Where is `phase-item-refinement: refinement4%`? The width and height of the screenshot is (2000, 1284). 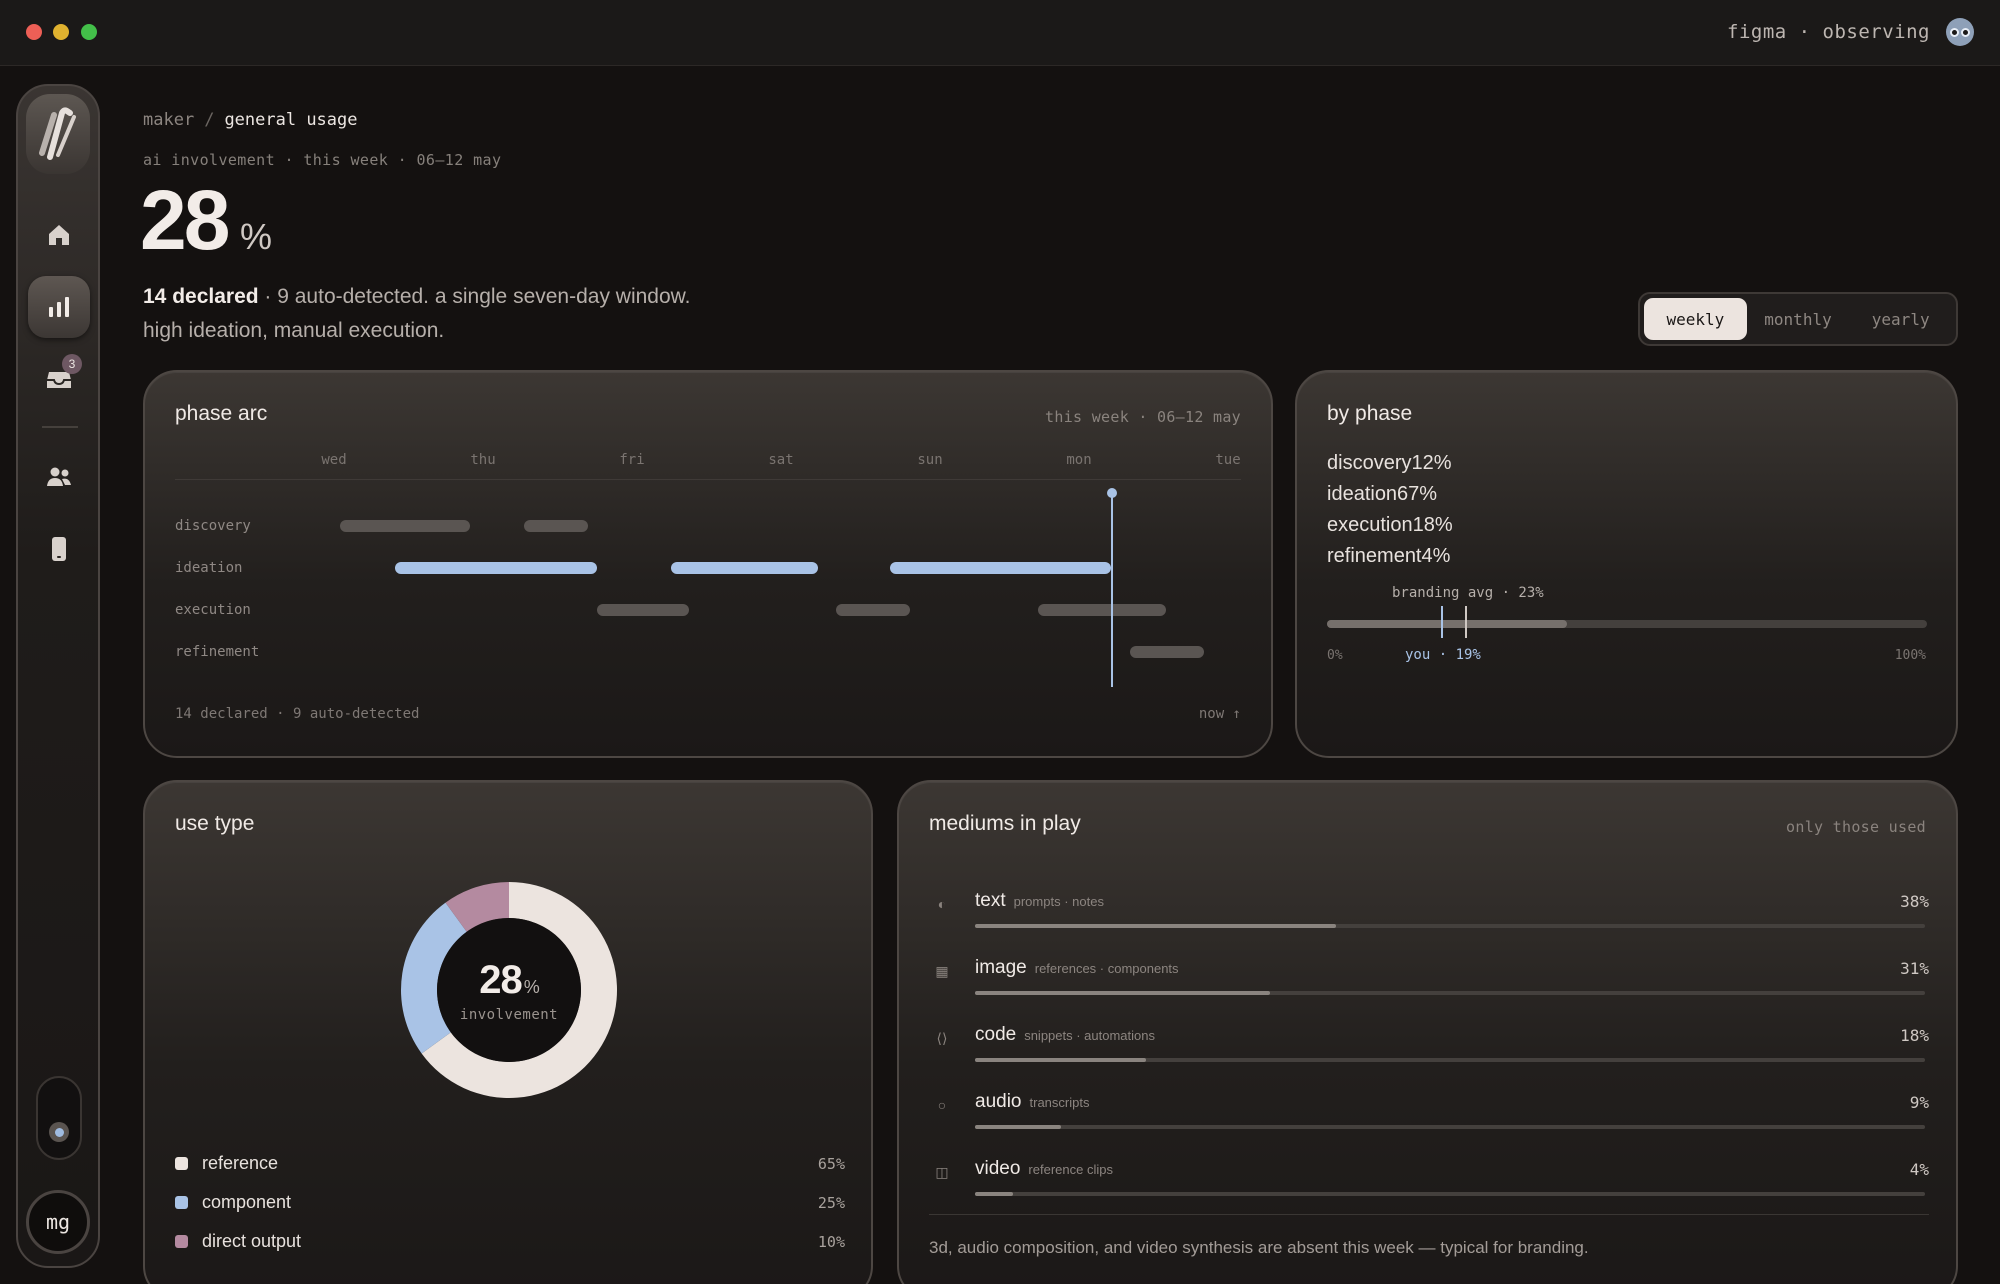
phase-item-refinement: refinement4% is located at coordinates (1389, 556).